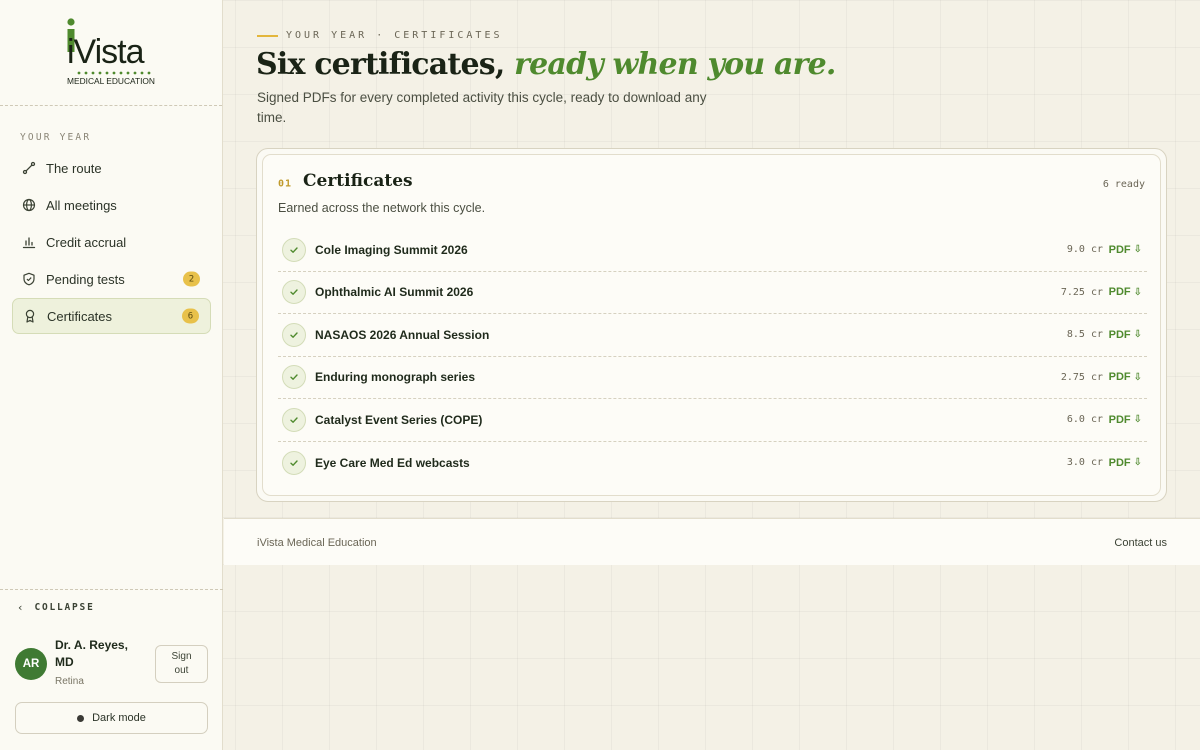 The height and width of the screenshot is (750, 1200). Describe the element at coordinates (712, 541) in the screenshot. I see `page-footer: iVista Medical Education Contact us` at that location.